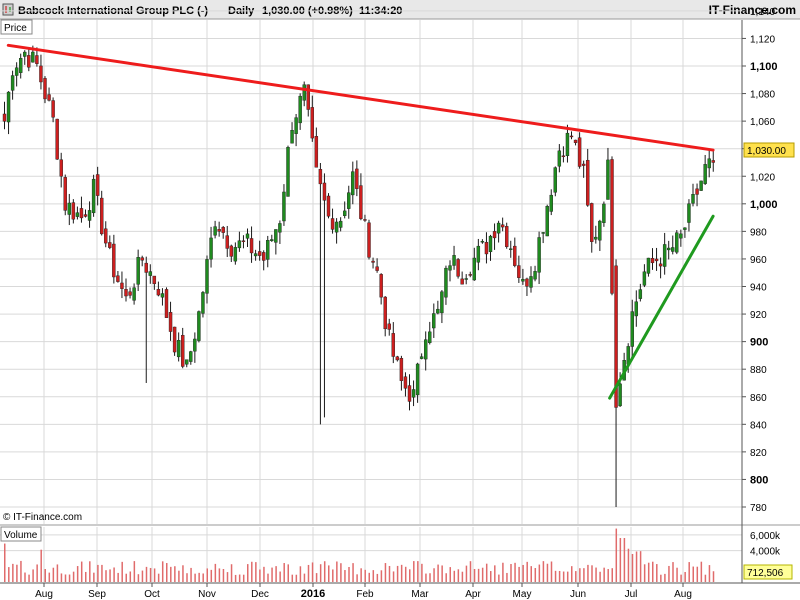 Image resolution: width=800 pixels, height=600 pixels. What do you see at coordinates (758, 370) in the screenshot?
I see `price-tick-label: 880` at bounding box center [758, 370].